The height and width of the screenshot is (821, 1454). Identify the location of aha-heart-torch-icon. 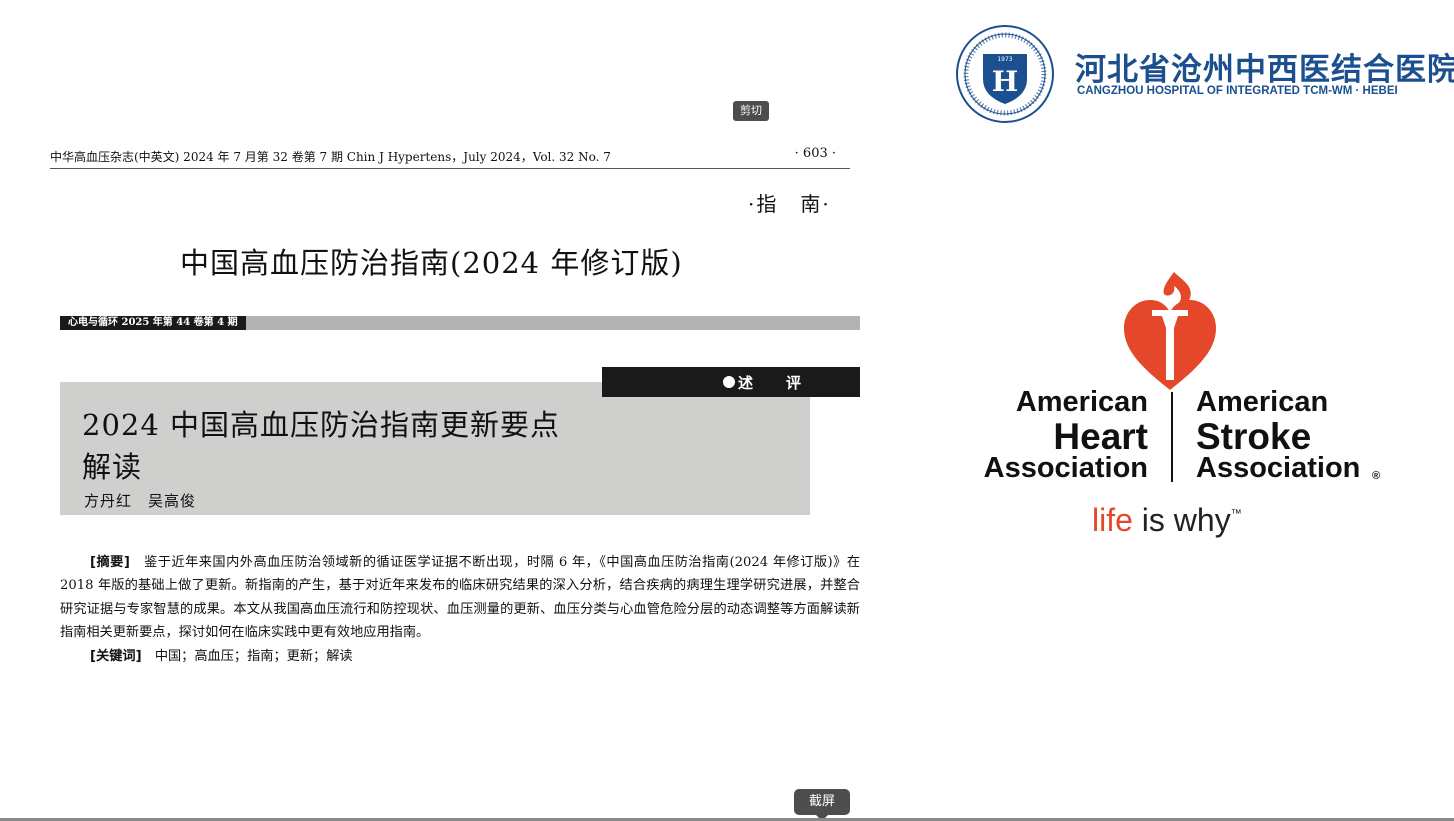
(1170, 331).